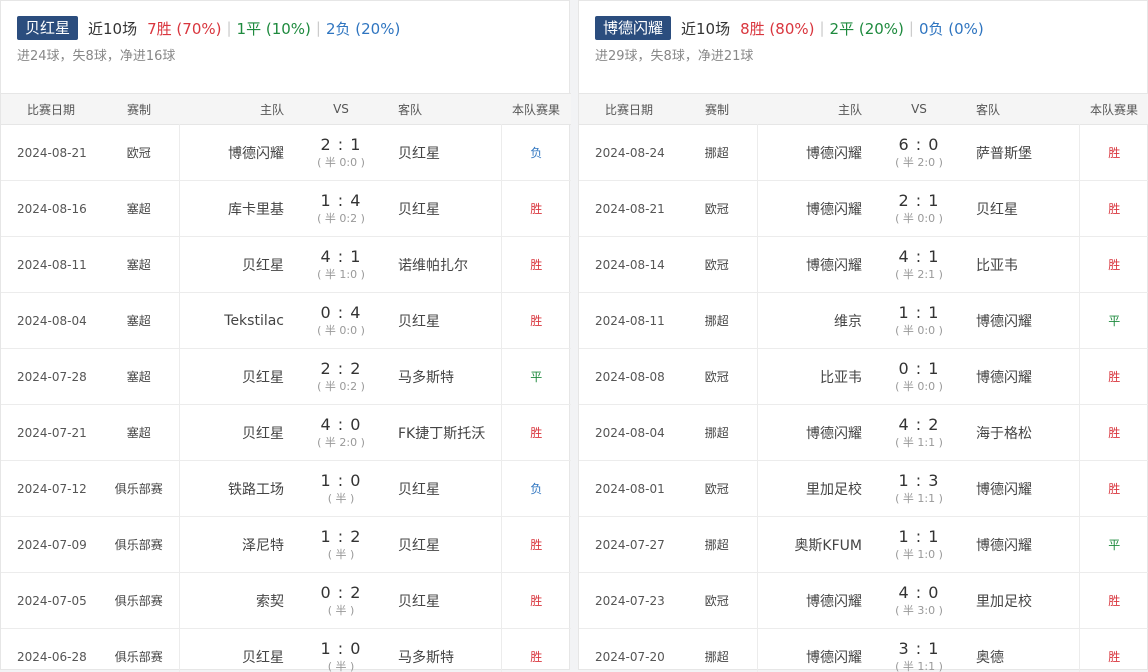 This screenshot has width=1148, height=672. I want to click on match-row: 2024-07-27 挪超 奥斯KFUM 1 : 1( 半 1:0 ) 博德闪耀平, so click(863, 544).